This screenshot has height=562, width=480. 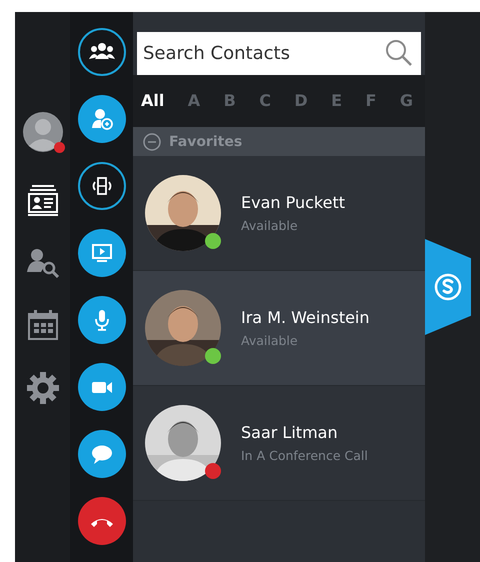 I want to click on profile-avatar, so click(x=42, y=132).